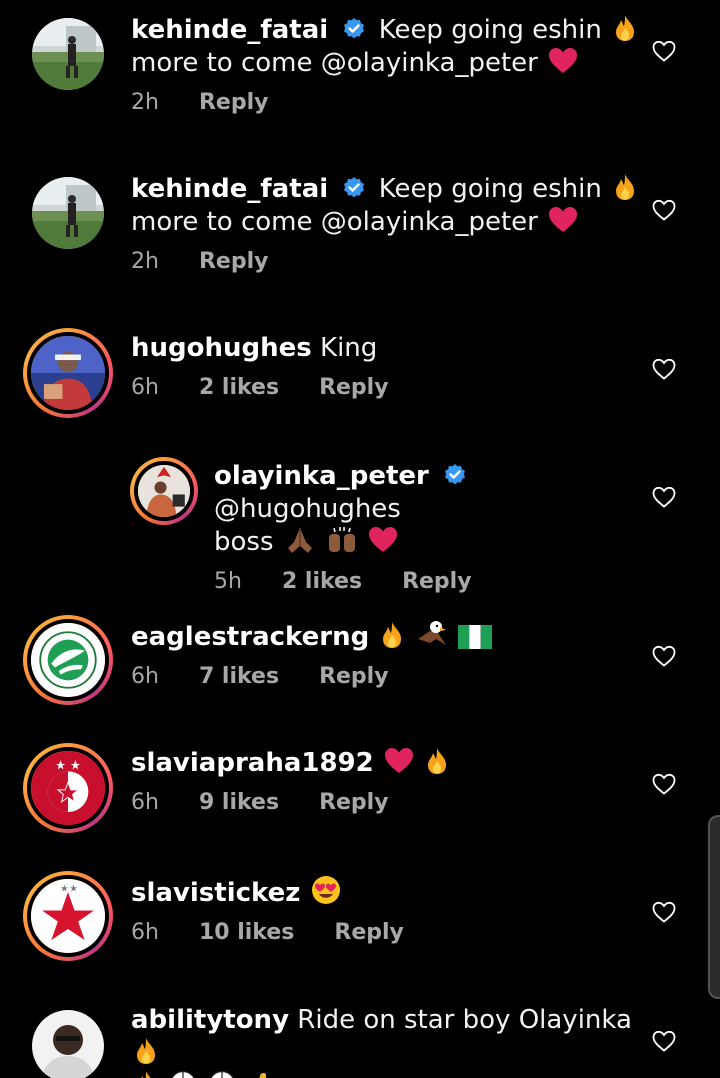  What do you see at coordinates (325, 890) in the screenshot?
I see `heart-eyes-emoji-icon` at bounding box center [325, 890].